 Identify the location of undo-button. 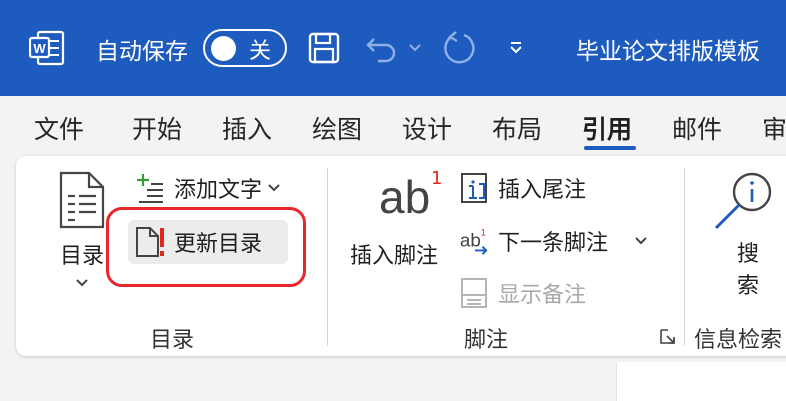
(382, 48).